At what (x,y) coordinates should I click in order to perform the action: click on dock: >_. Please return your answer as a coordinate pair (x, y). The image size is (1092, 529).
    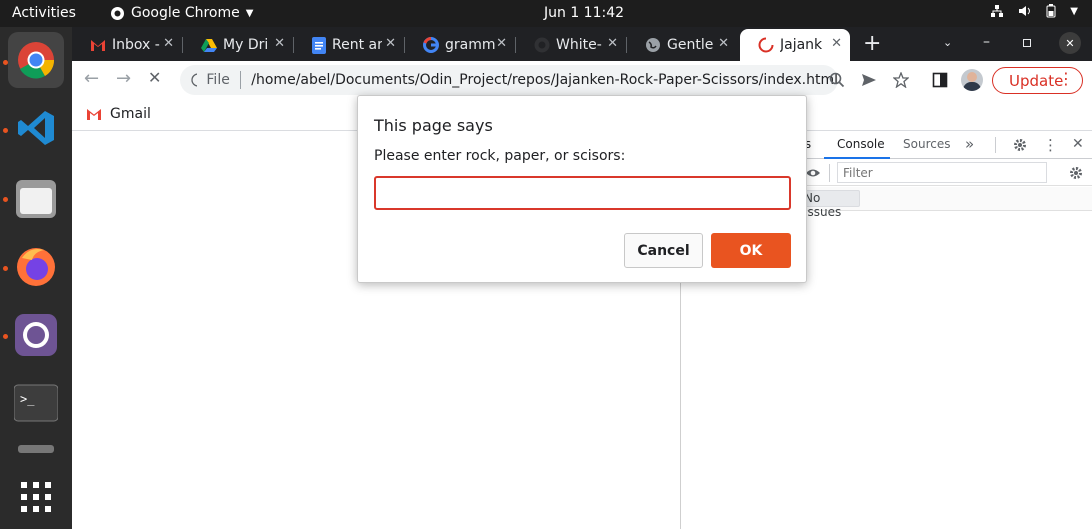
    Looking at the image, I should click on (36, 278).